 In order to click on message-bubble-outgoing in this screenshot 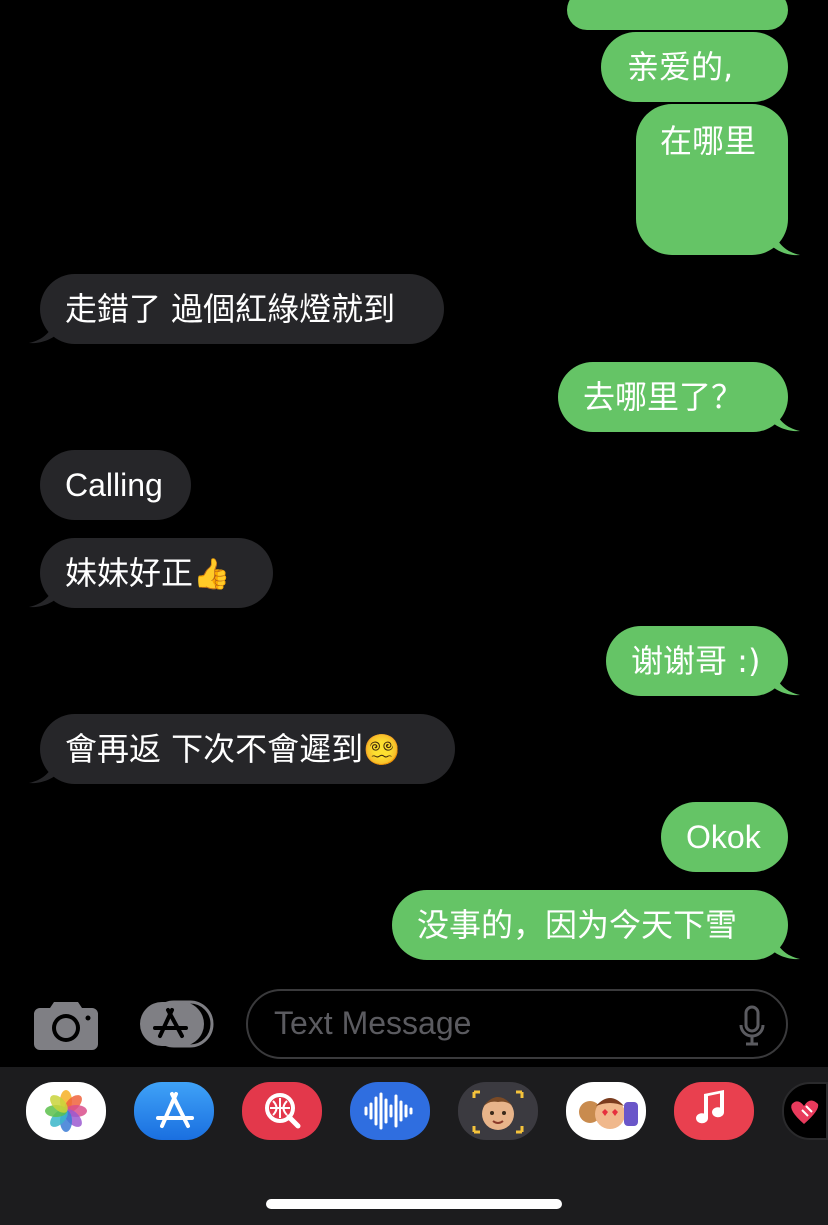, I will do `click(677, 15)`.